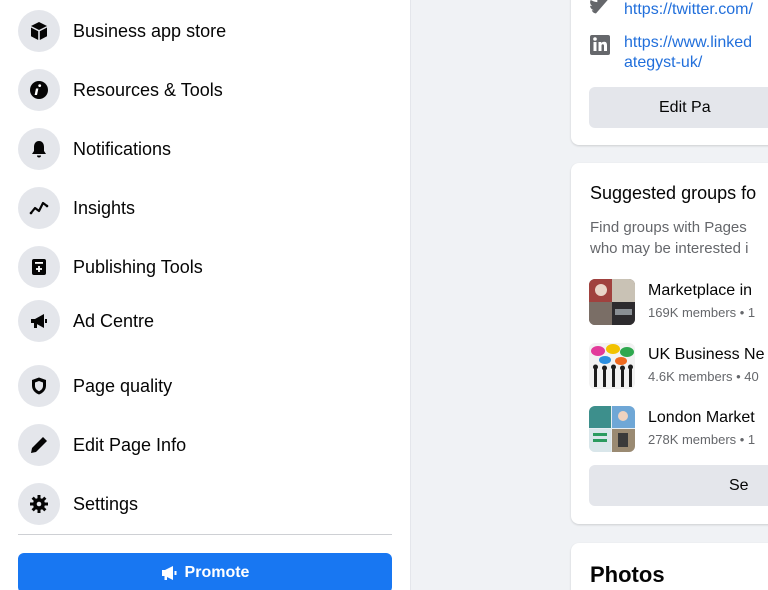 The width and height of the screenshot is (768, 590). I want to click on linkedin-link: https://www.linked, so click(688, 43).